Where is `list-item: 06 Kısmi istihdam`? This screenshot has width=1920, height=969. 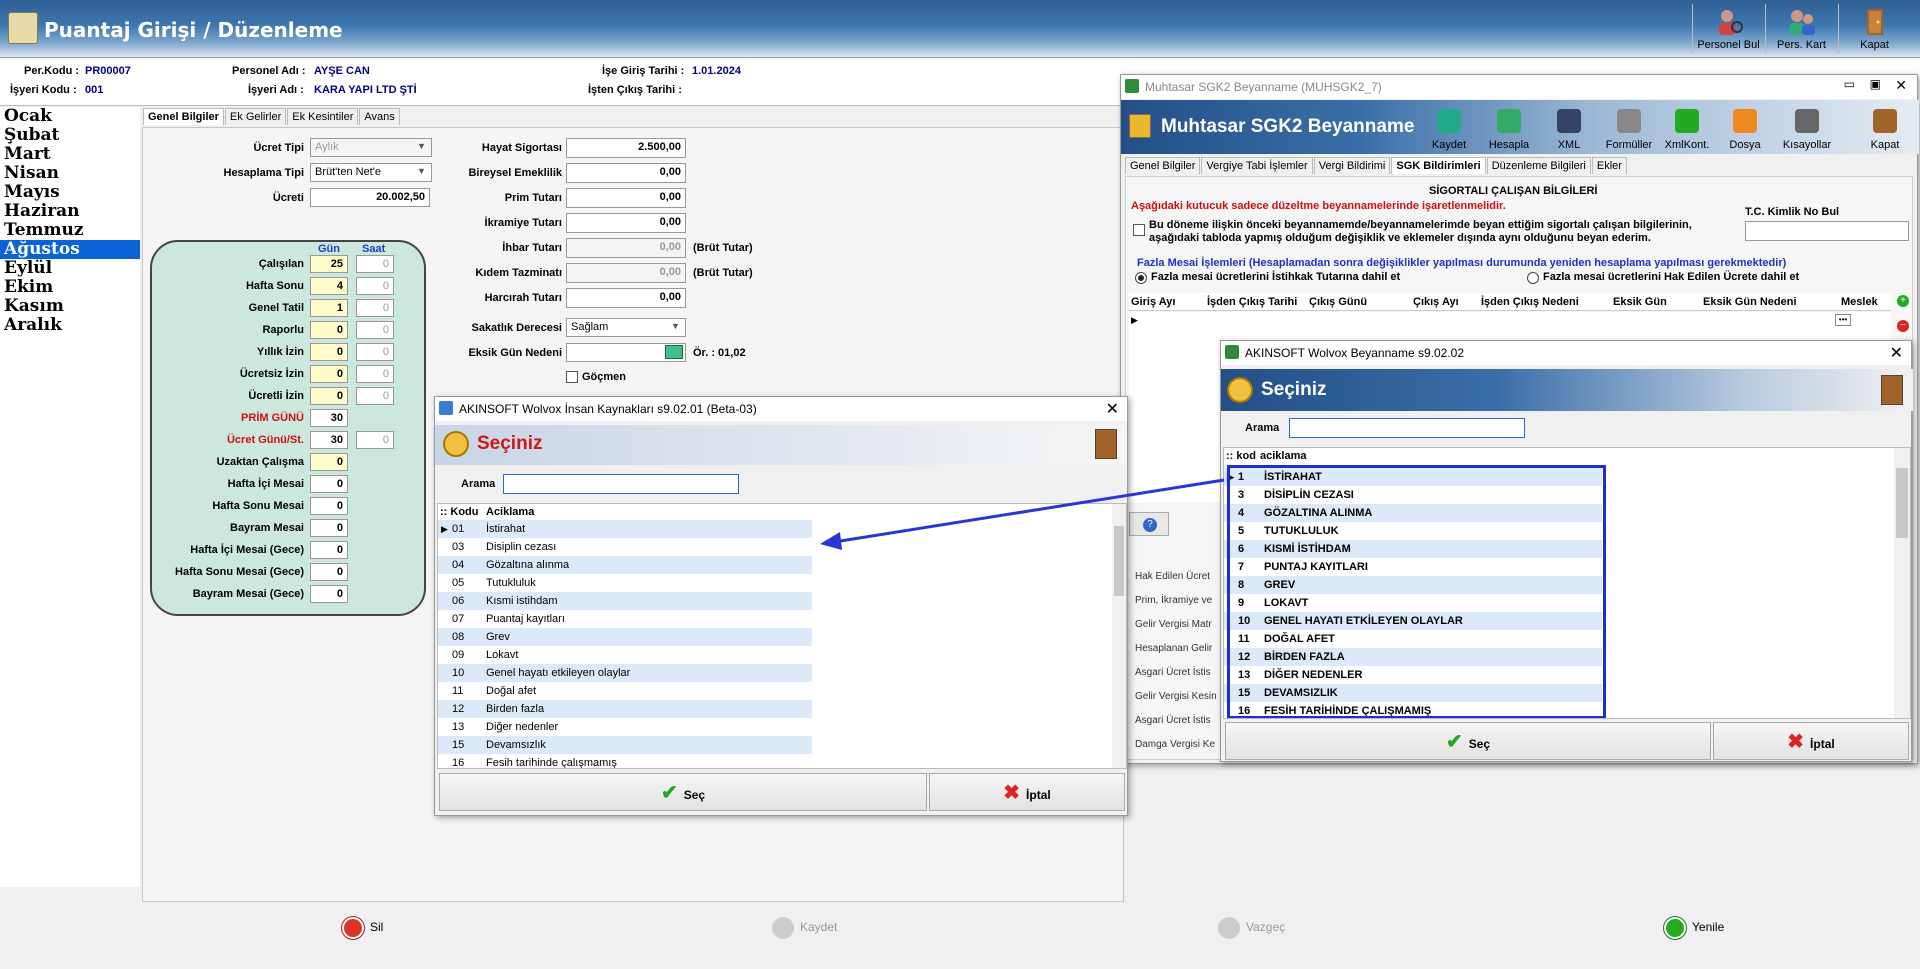 list-item: 06 Kısmi istihdam is located at coordinates (625, 601).